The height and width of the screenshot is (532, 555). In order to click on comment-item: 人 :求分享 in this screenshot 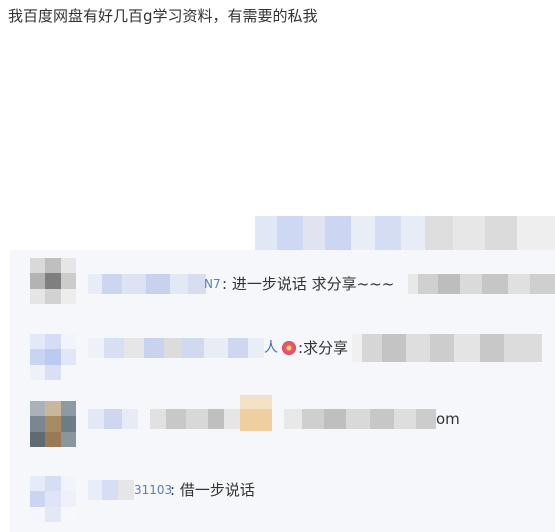, I will do `click(282, 354)`.